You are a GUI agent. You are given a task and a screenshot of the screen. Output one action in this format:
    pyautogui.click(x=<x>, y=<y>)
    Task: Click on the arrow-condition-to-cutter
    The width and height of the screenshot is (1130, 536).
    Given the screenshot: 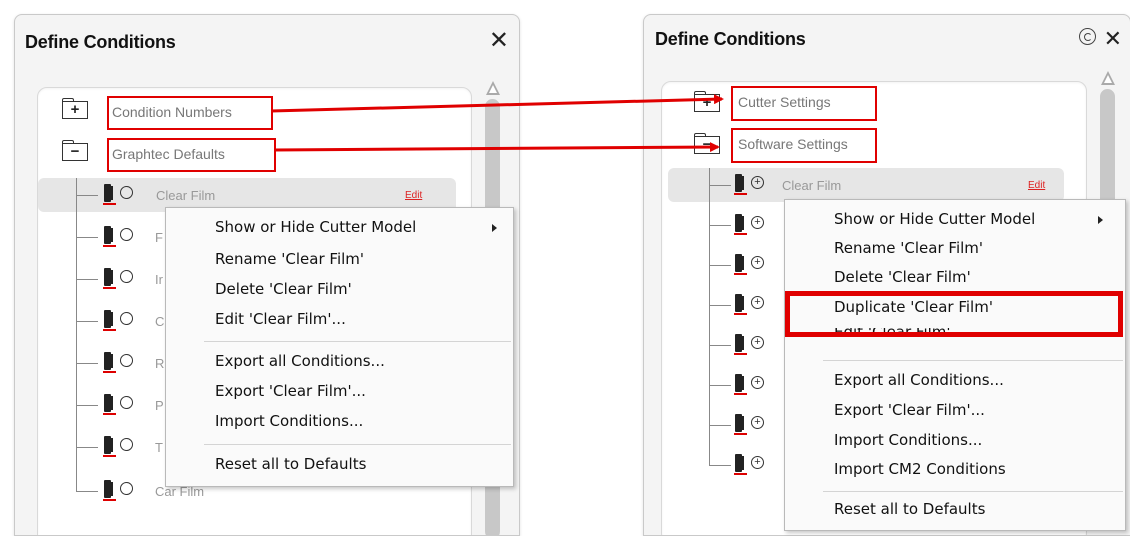 What is the action you would take?
    pyautogui.click(x=497, y=103)
    